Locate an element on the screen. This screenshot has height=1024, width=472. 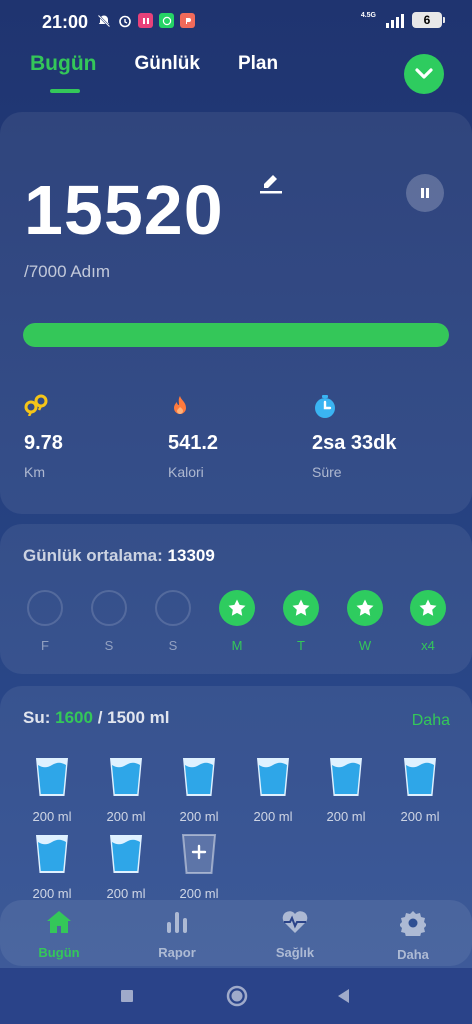
status-notification-icons is located at coordinates (145, 20).